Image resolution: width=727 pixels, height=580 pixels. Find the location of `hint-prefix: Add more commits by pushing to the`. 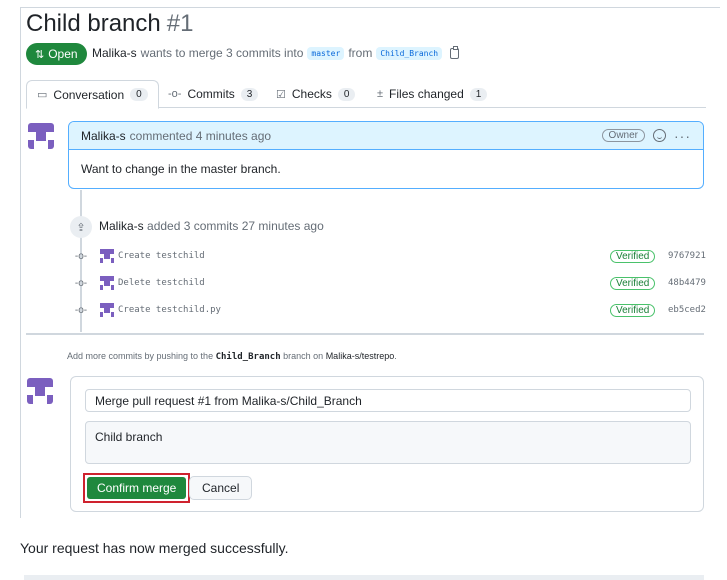

hint-prefix: Add more commits by pushing to the is located at coordinates (140, 356).